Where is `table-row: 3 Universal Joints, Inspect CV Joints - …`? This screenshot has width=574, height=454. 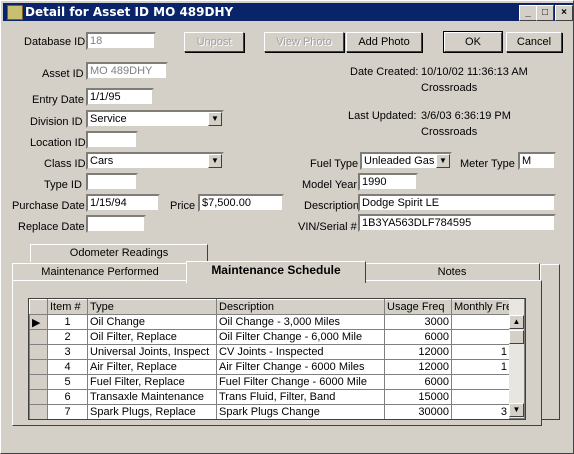
table-row: 3 Universal Joints, Inspect CV Joints - … is located at coordinates (269, 352).